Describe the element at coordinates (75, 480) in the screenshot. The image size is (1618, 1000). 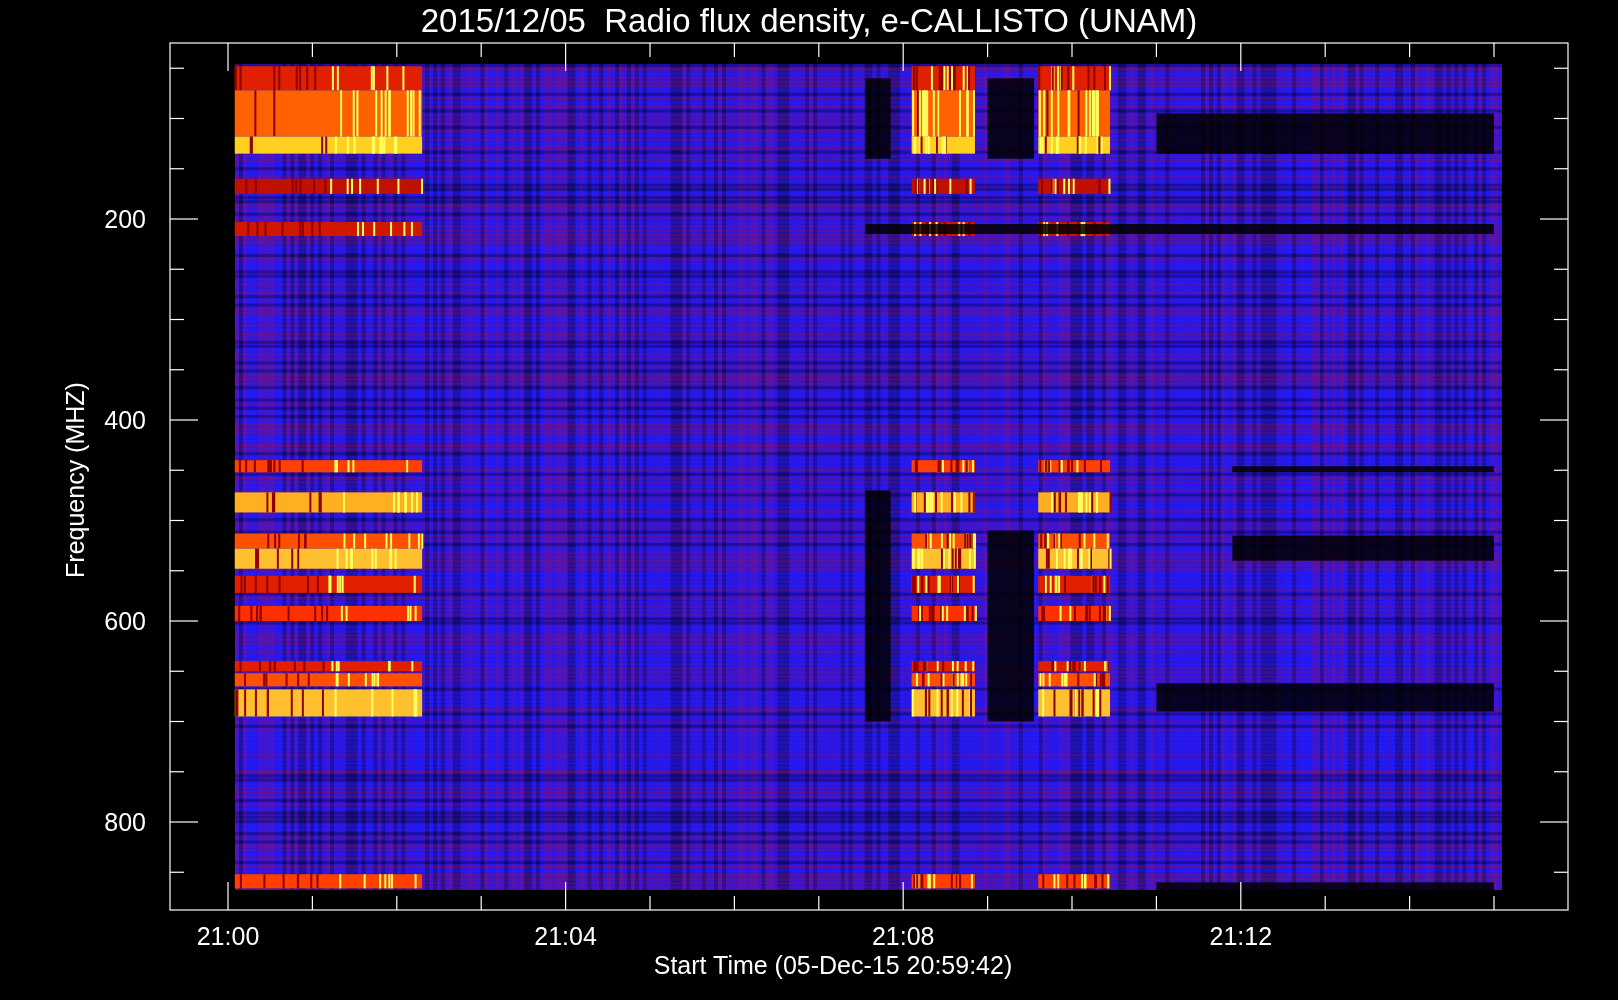
I see `axis-label: Frequency (MHZ)` at that location.